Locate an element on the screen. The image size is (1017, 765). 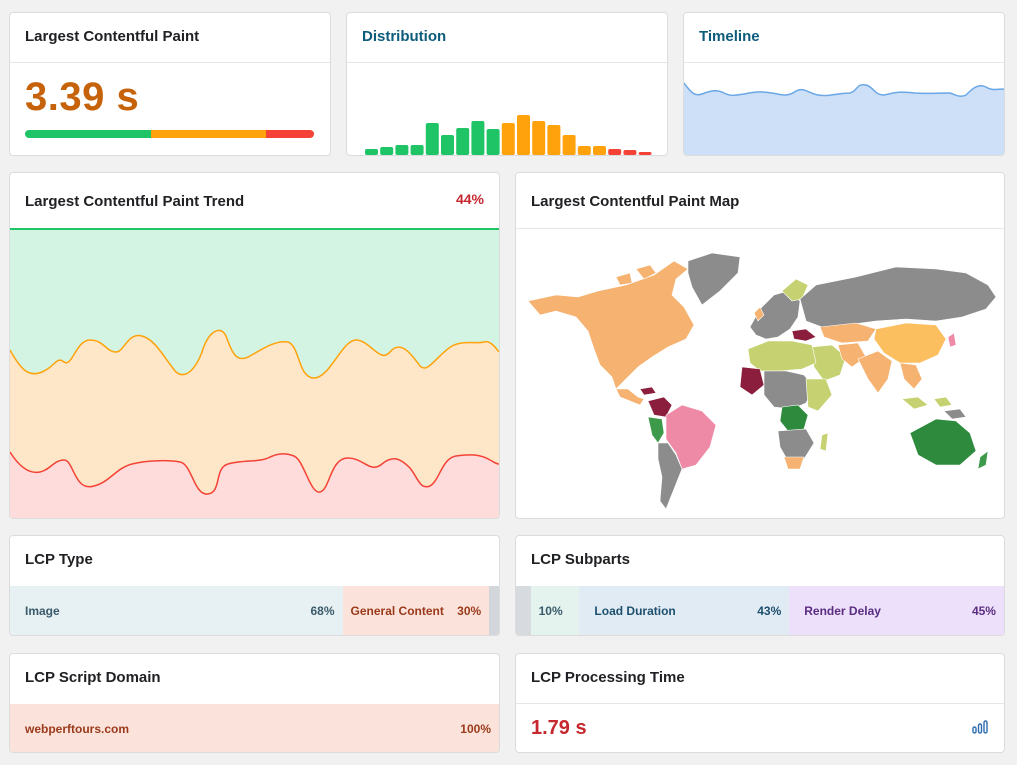
segment: Image 68% is located at coordinates (176, 610).